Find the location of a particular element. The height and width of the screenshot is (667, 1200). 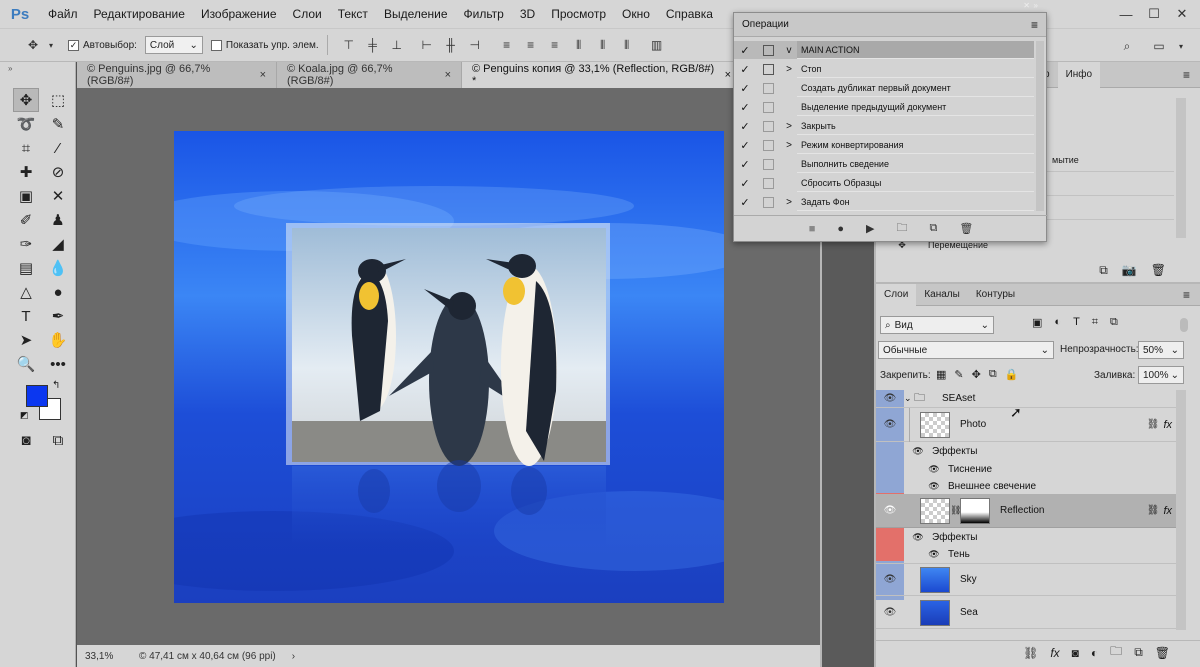

move-tool-icon: ✥ is located at coordinates (33, 45).